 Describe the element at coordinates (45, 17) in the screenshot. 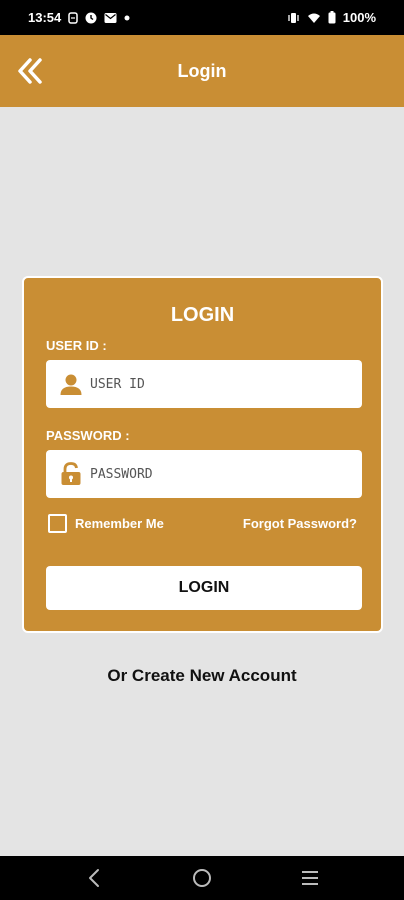

I see `status-time: 13:54` at that location.